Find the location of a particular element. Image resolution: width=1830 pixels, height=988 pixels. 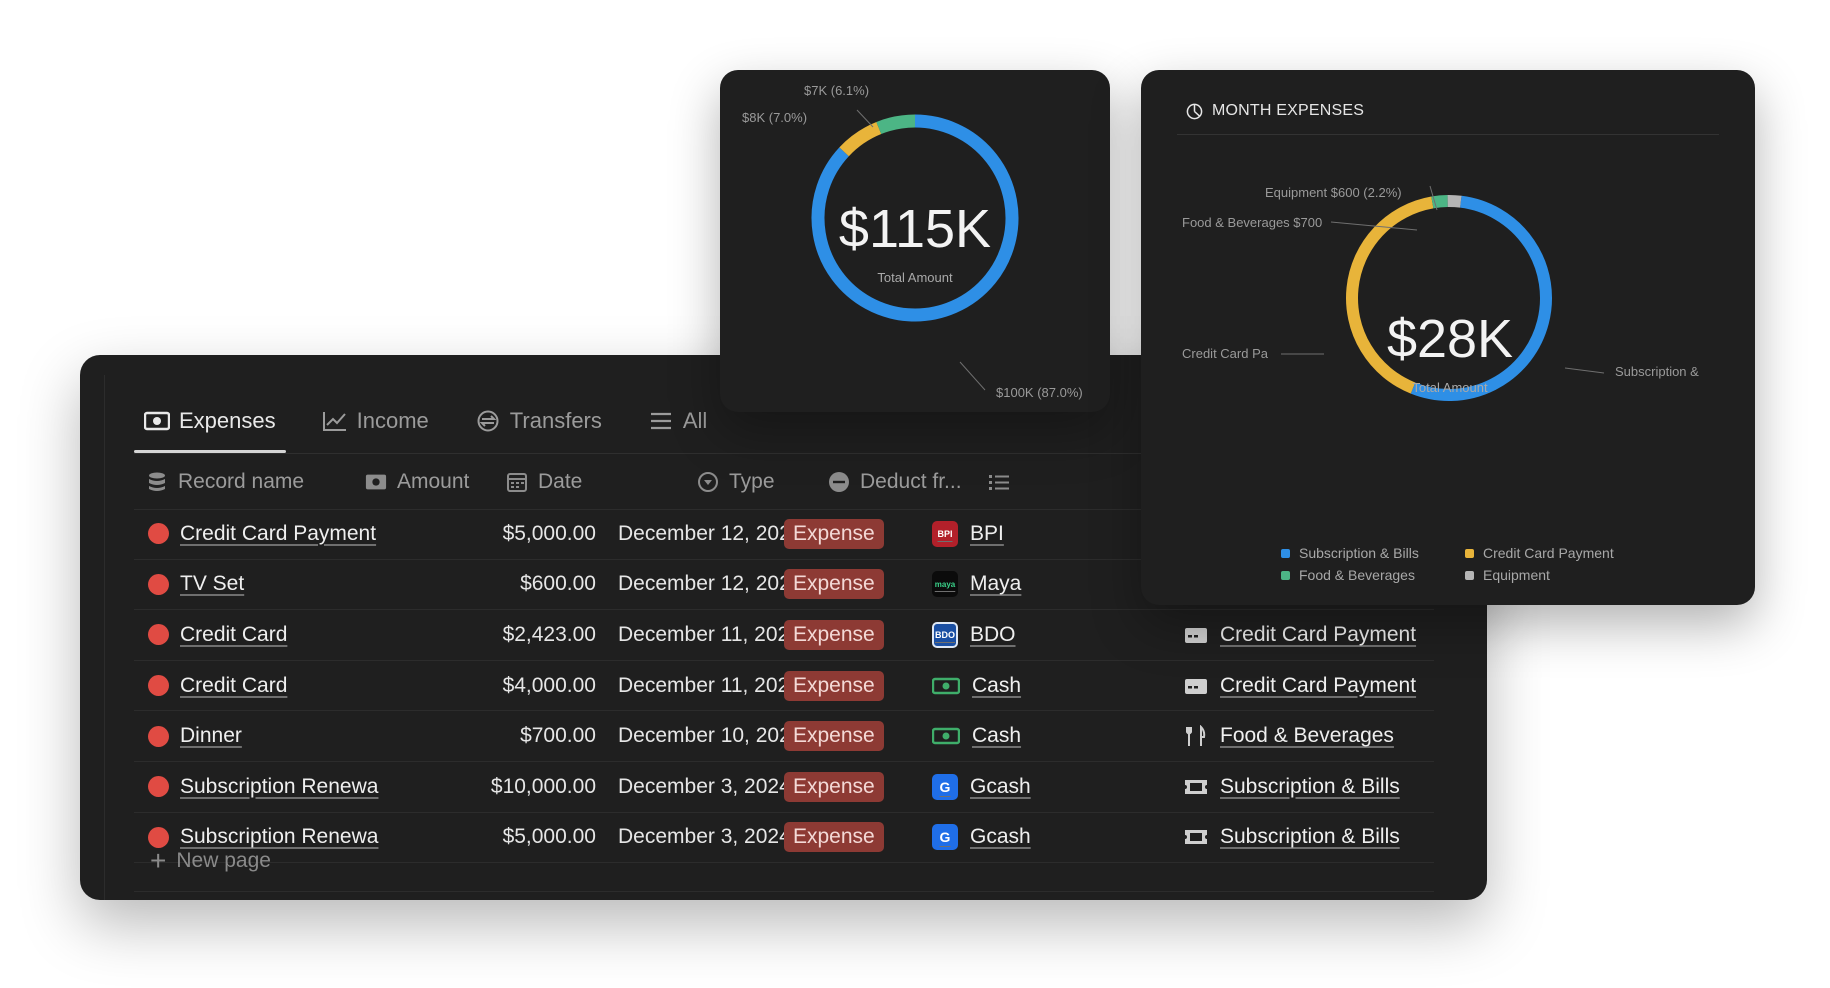

row-divider is located at coordinates (784, 891).